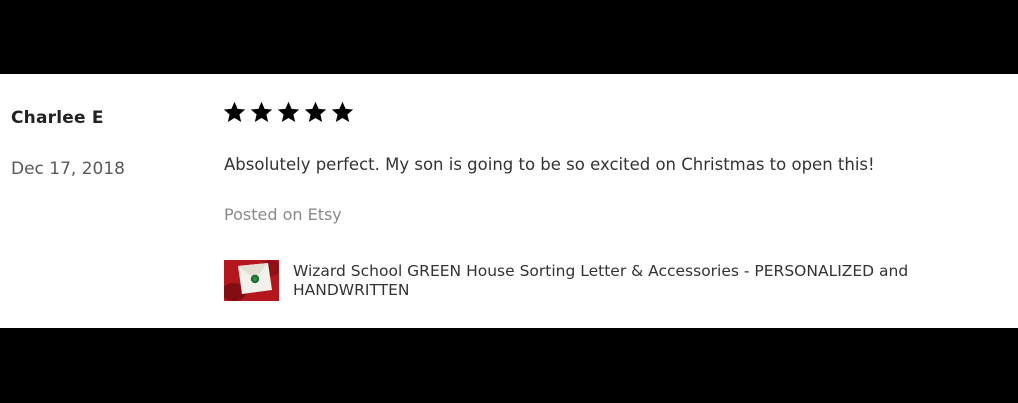  Describe the element at coordinates (251, 280) in the screenshot. I see `product-thumbnail` at that location.